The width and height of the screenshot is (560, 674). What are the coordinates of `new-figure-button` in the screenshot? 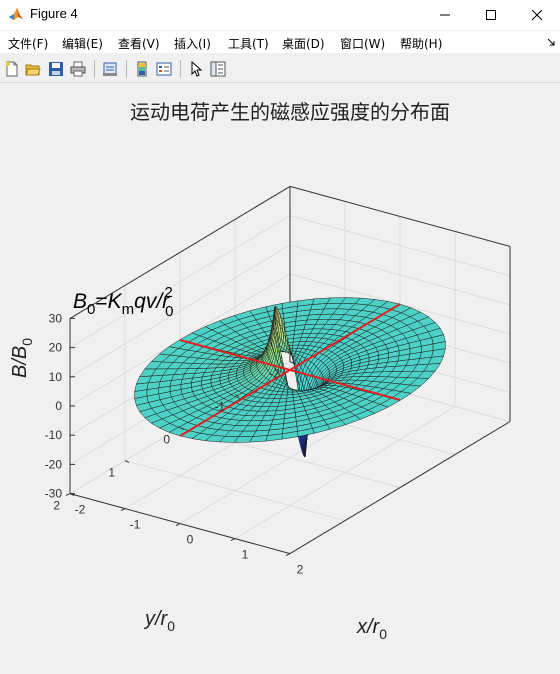 It's located at (12, 69).